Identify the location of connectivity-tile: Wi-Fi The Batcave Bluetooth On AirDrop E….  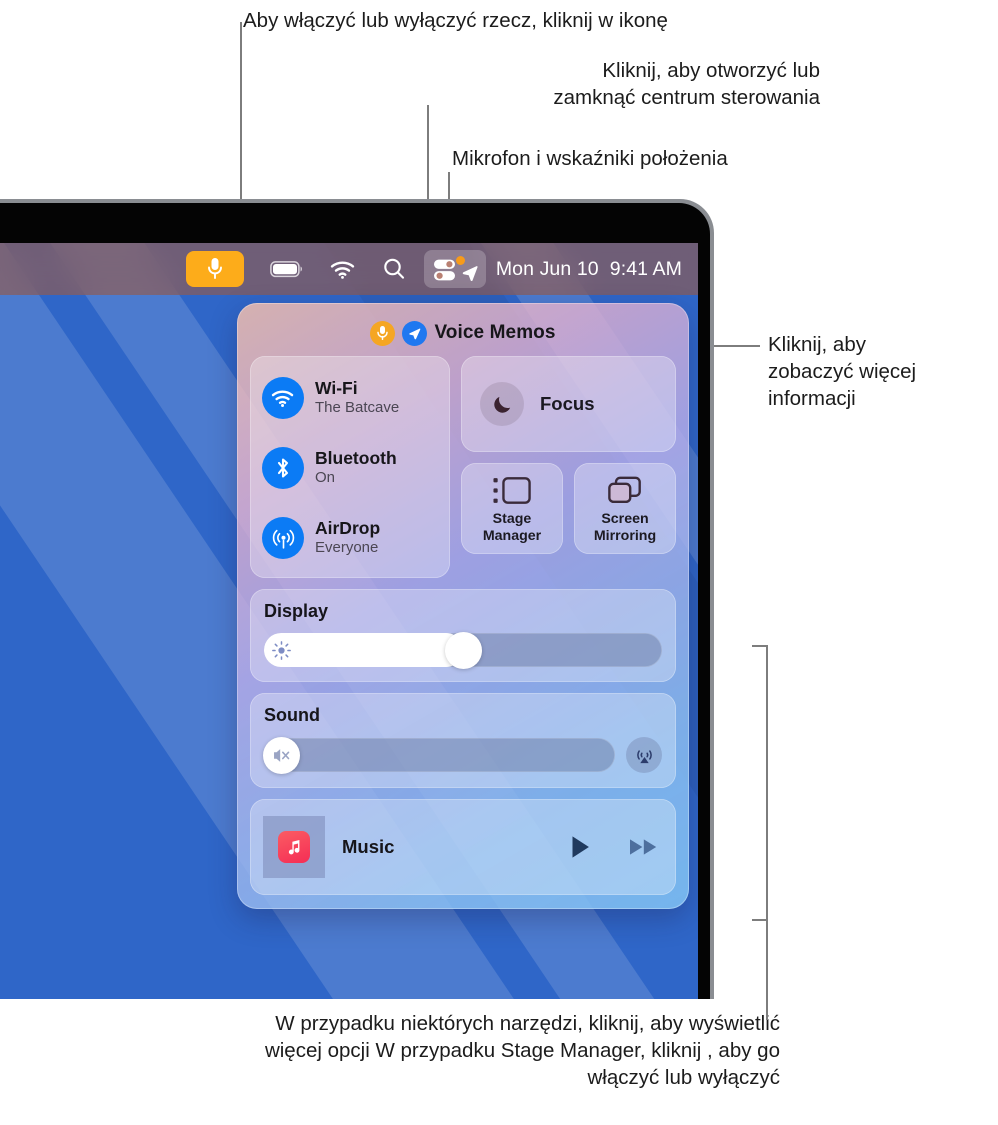
(350, 467).